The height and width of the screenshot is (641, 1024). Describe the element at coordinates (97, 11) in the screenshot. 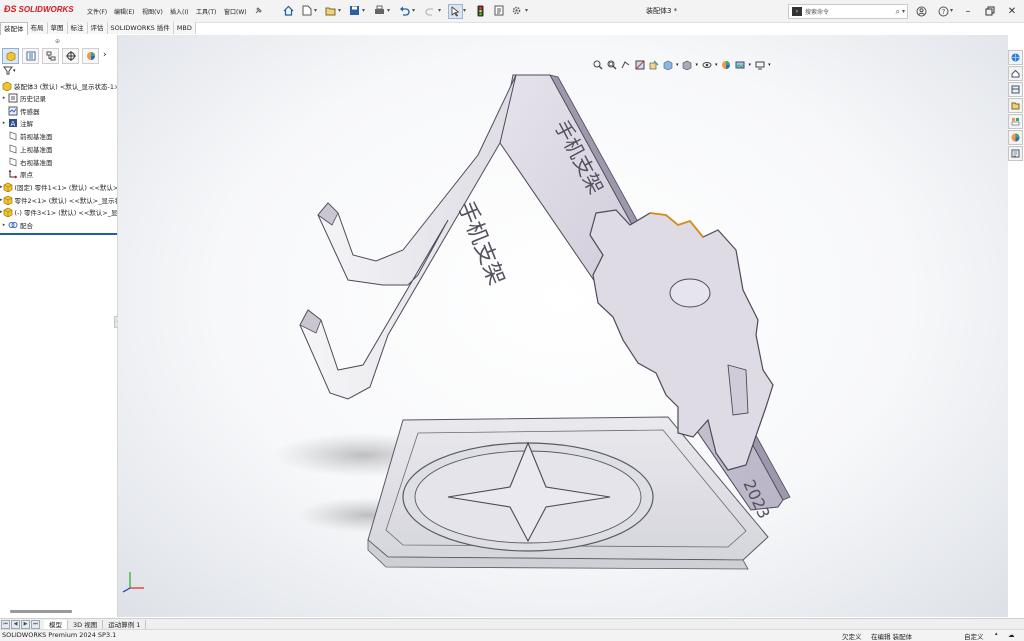

I see `menu-file: 文件(F)` at that location.